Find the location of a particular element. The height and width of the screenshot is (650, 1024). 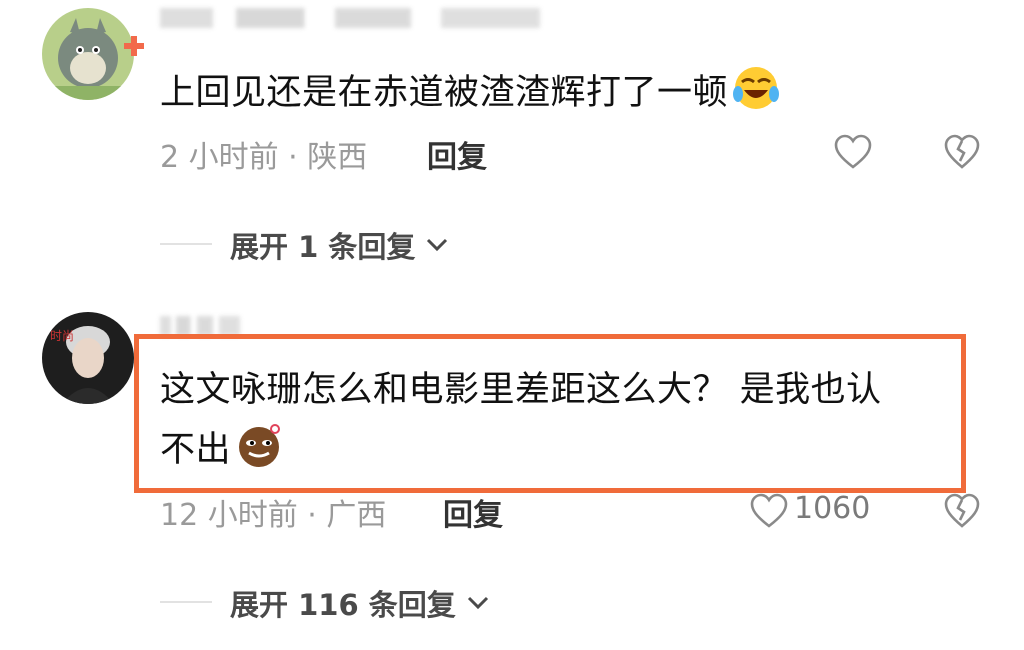

expand-replies-button: 展开 1 条回复 is located at coordinates (339, 245).